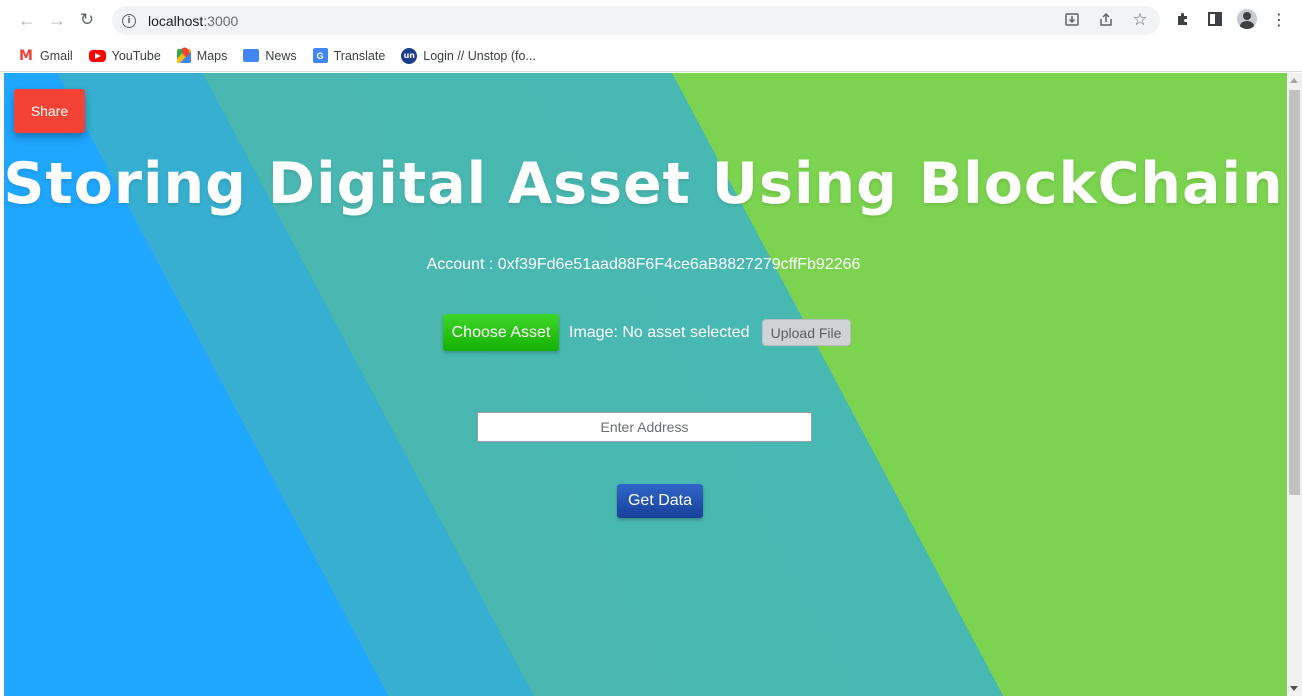 Image resolution: width=1302 pixels, height=696 pixels. I want to click on image-status: Image: No asset selected, so click(659, 332).